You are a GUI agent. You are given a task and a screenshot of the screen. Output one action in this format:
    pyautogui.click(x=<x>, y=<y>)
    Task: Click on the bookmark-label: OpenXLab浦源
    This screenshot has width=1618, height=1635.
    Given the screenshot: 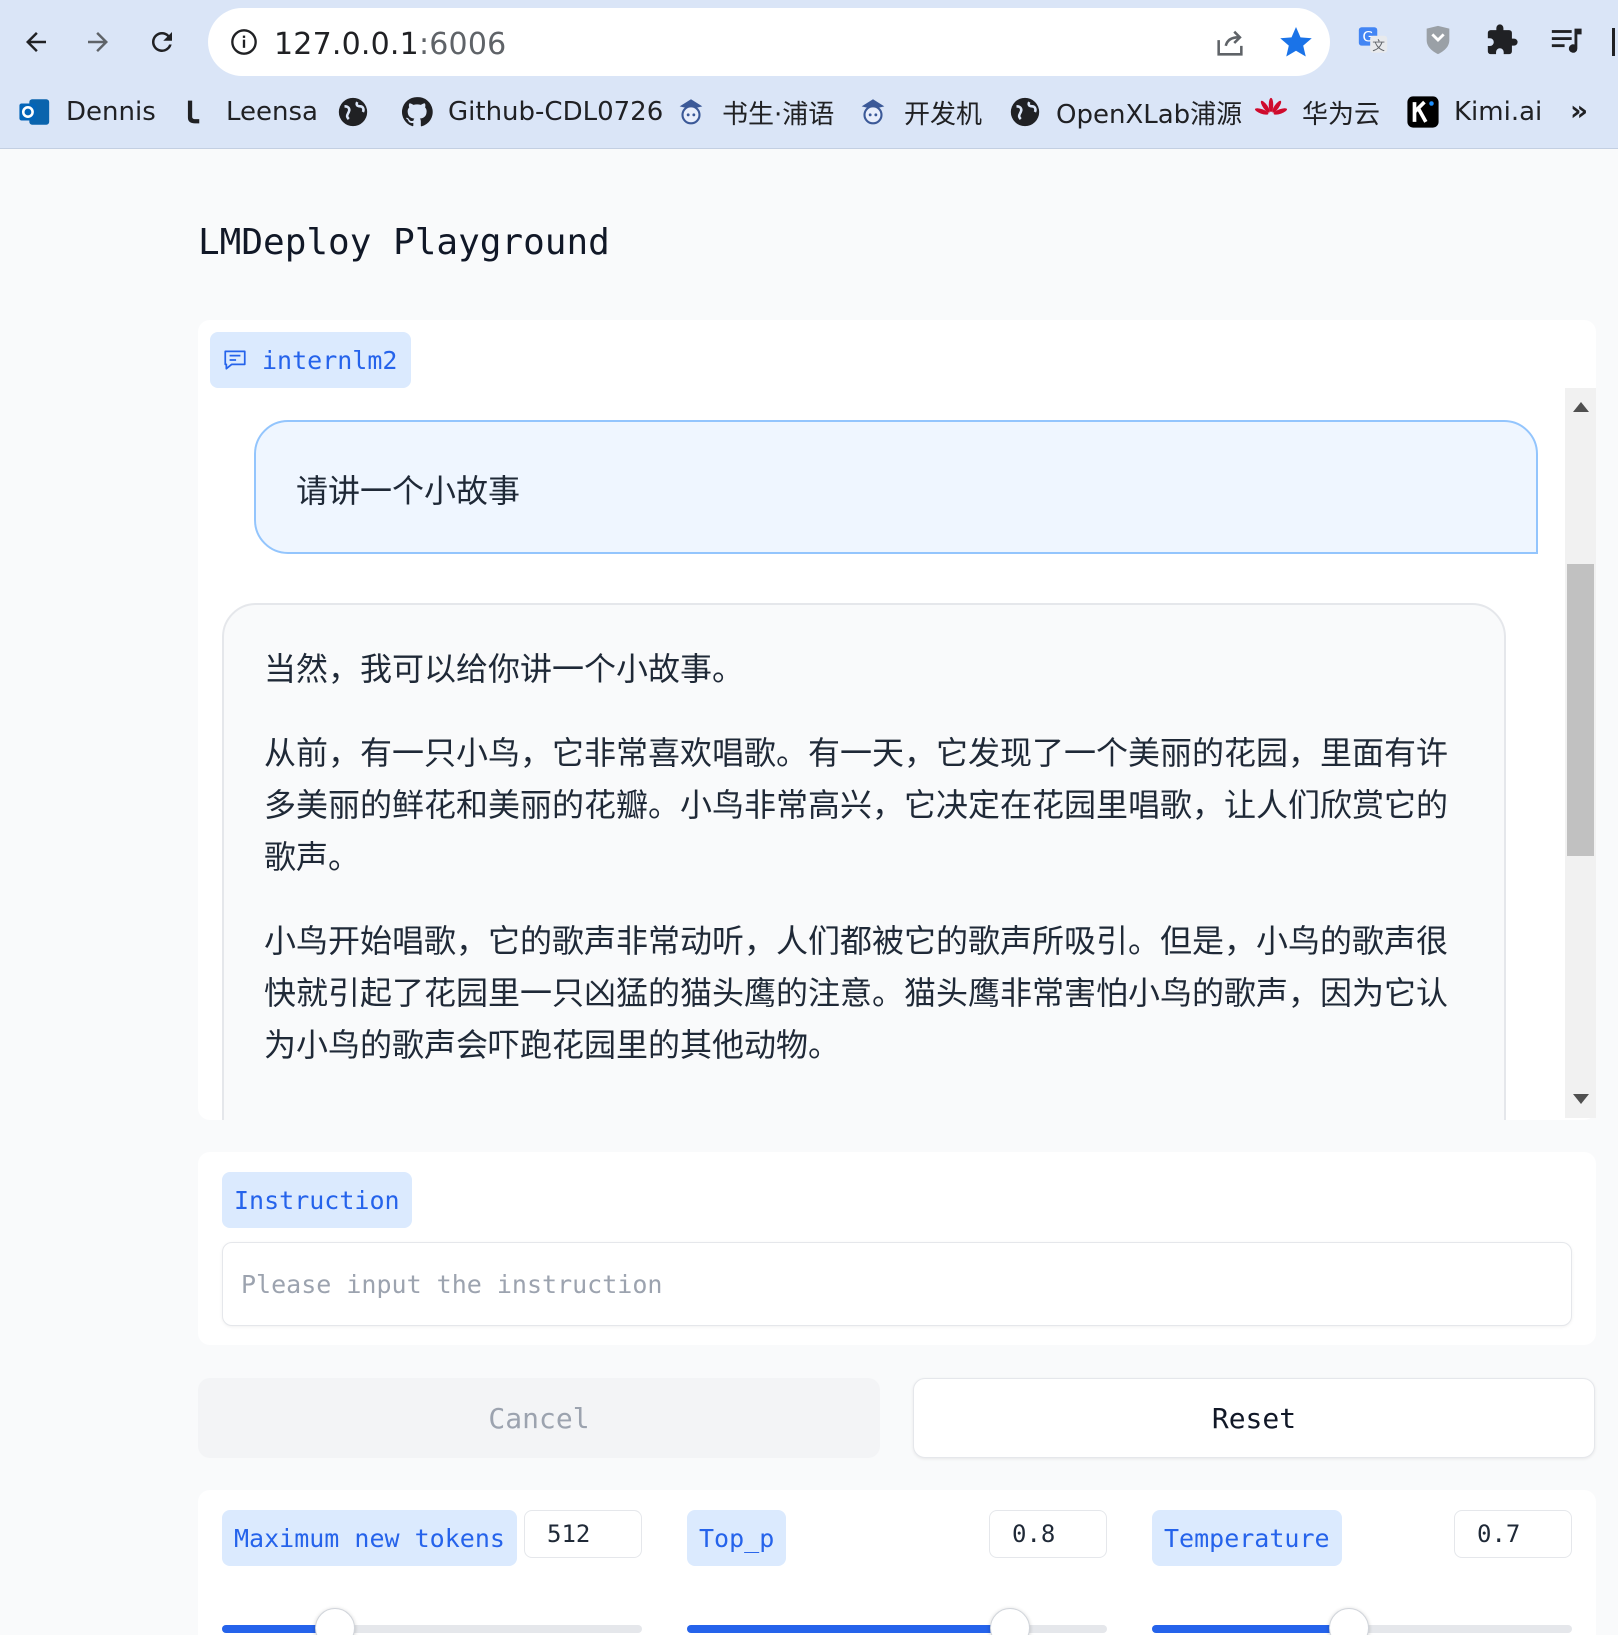 What is the action you would take?
    pyautogui.click(x=1149, y=114)
    